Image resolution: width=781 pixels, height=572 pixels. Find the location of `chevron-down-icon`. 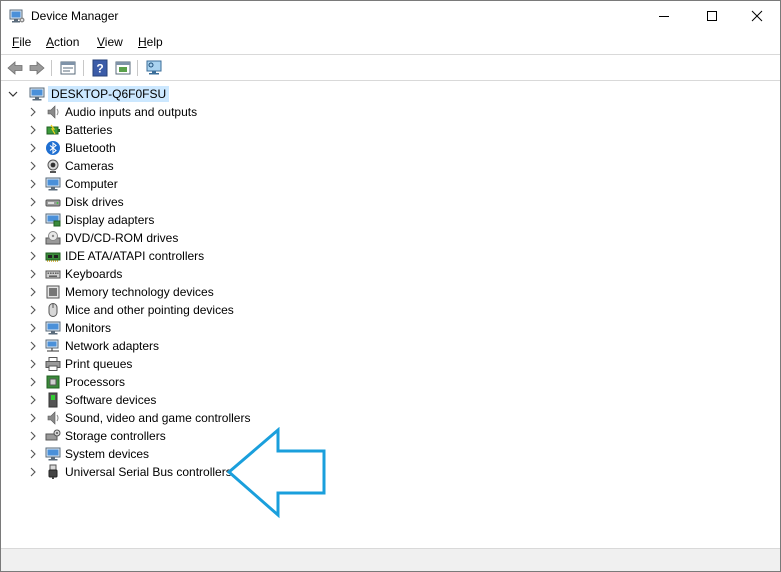

chevron-down-icon is located at coordinates (13, 94).